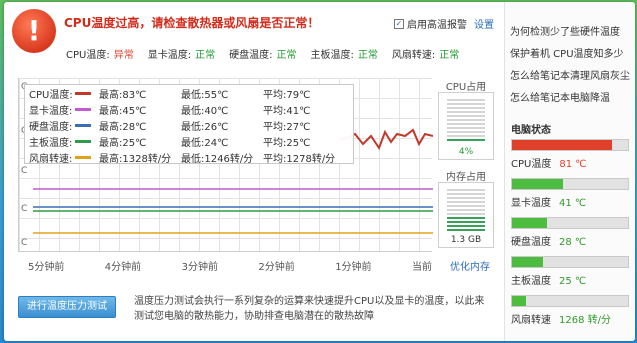 The width and height of the screenshot is (637, 343). I want to click on legend-avg: 平均:79℃, so click(287, 95).